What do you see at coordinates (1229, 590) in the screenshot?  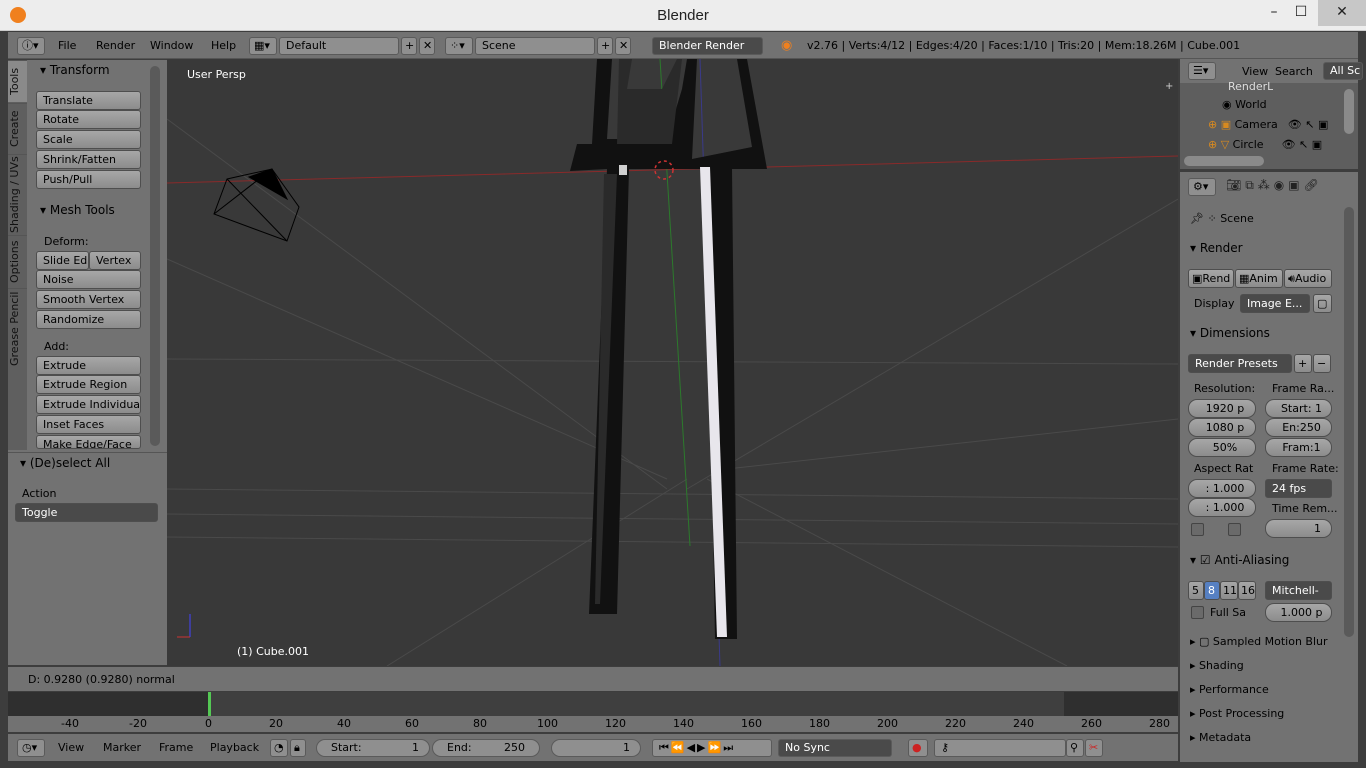 I see `aa-samples-11: 11` at bounding box center [1229, 590].